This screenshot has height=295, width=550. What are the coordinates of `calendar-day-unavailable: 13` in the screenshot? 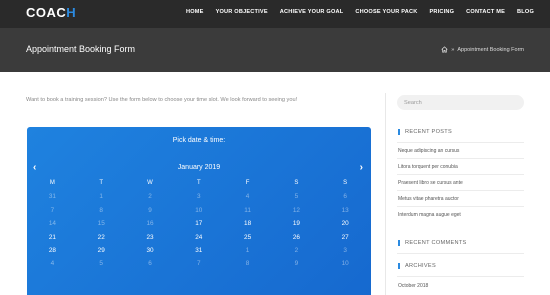 It's located at (345, 210).